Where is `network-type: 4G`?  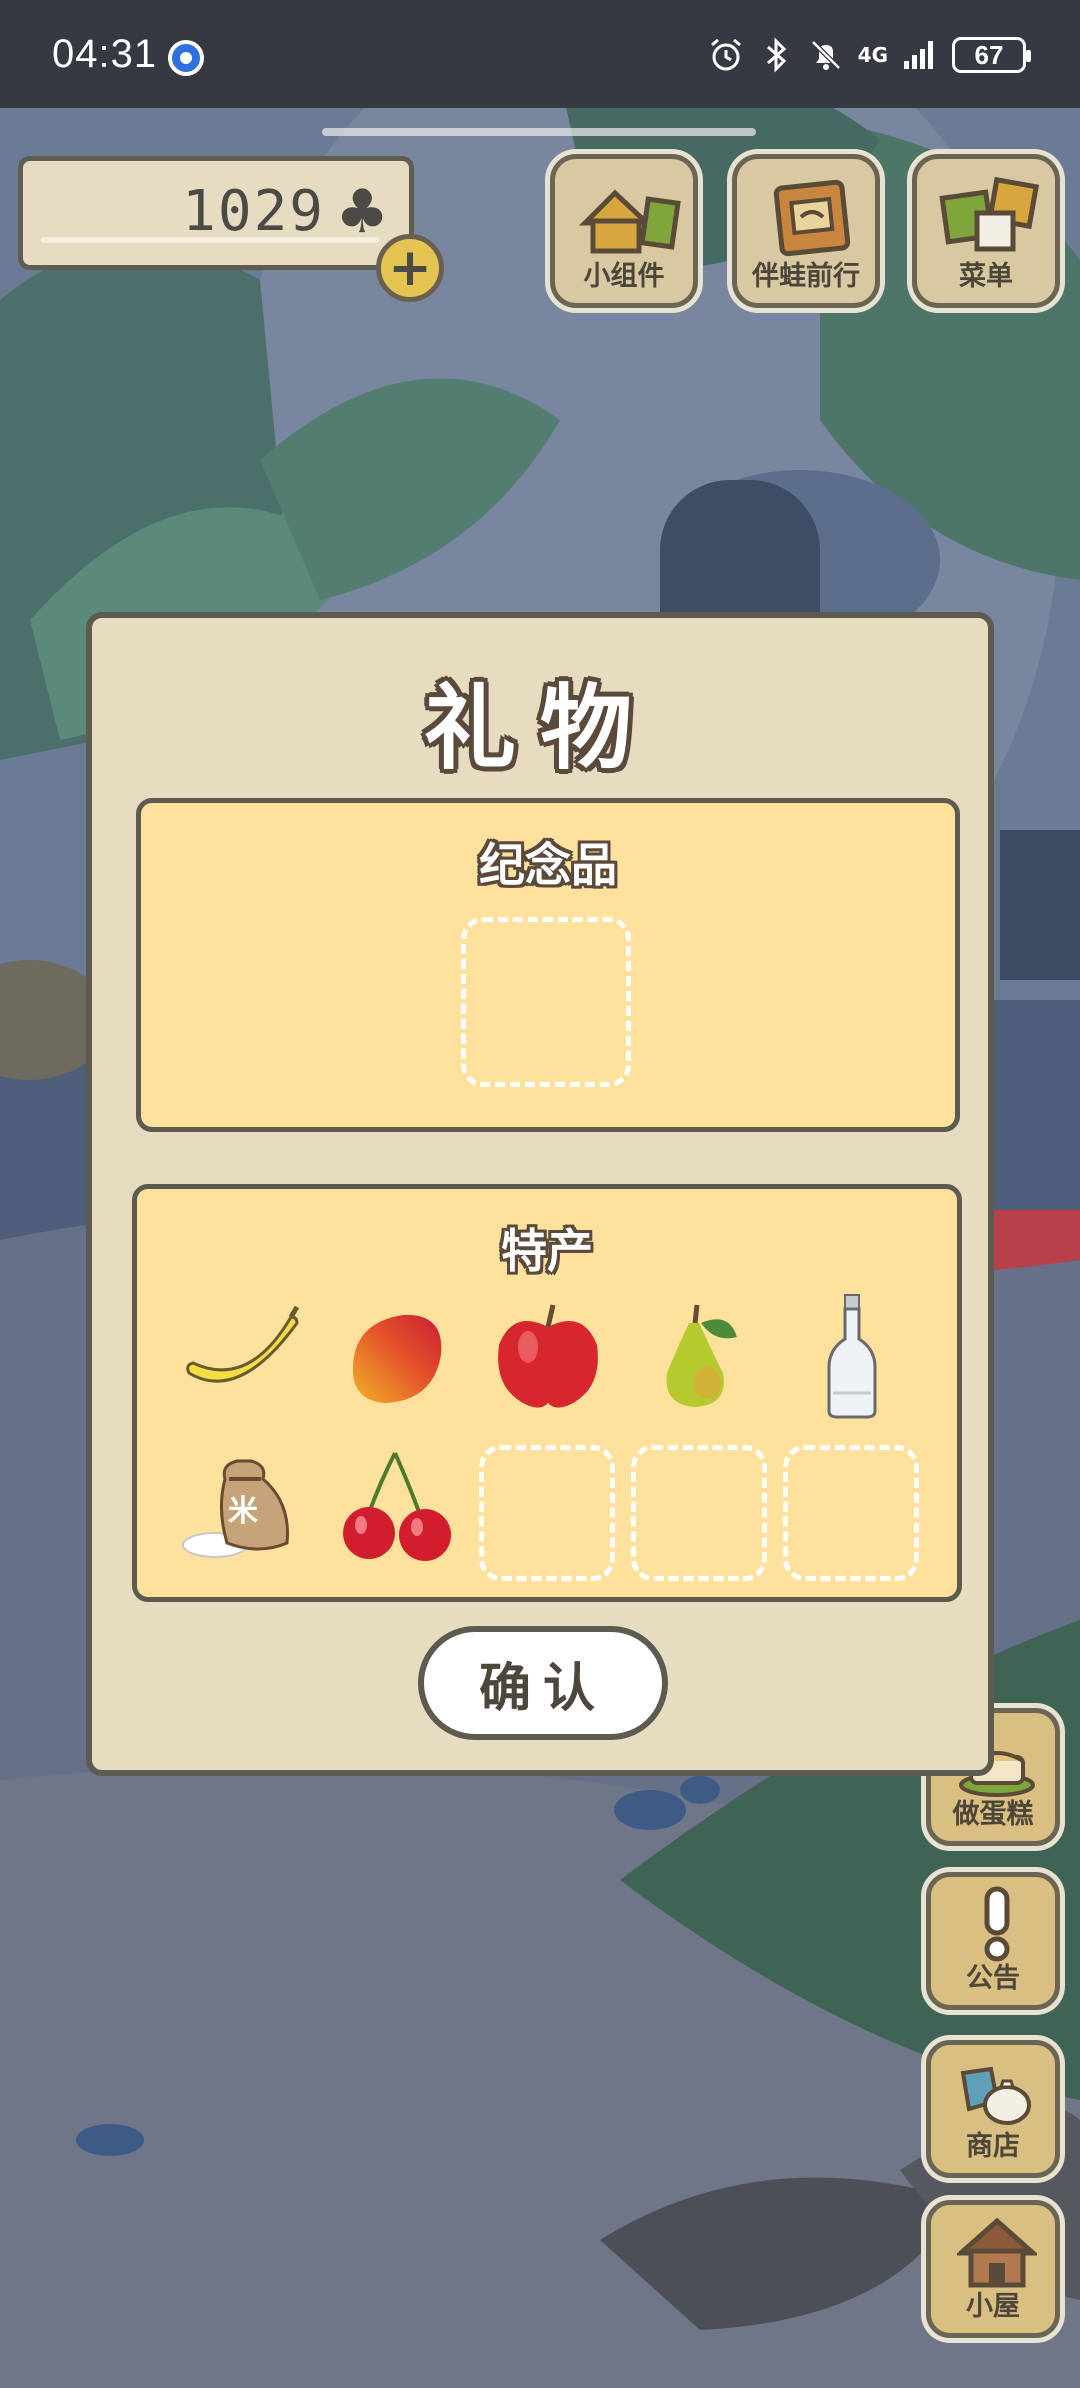
network-type: 4G is located at coordinates (872, 55).